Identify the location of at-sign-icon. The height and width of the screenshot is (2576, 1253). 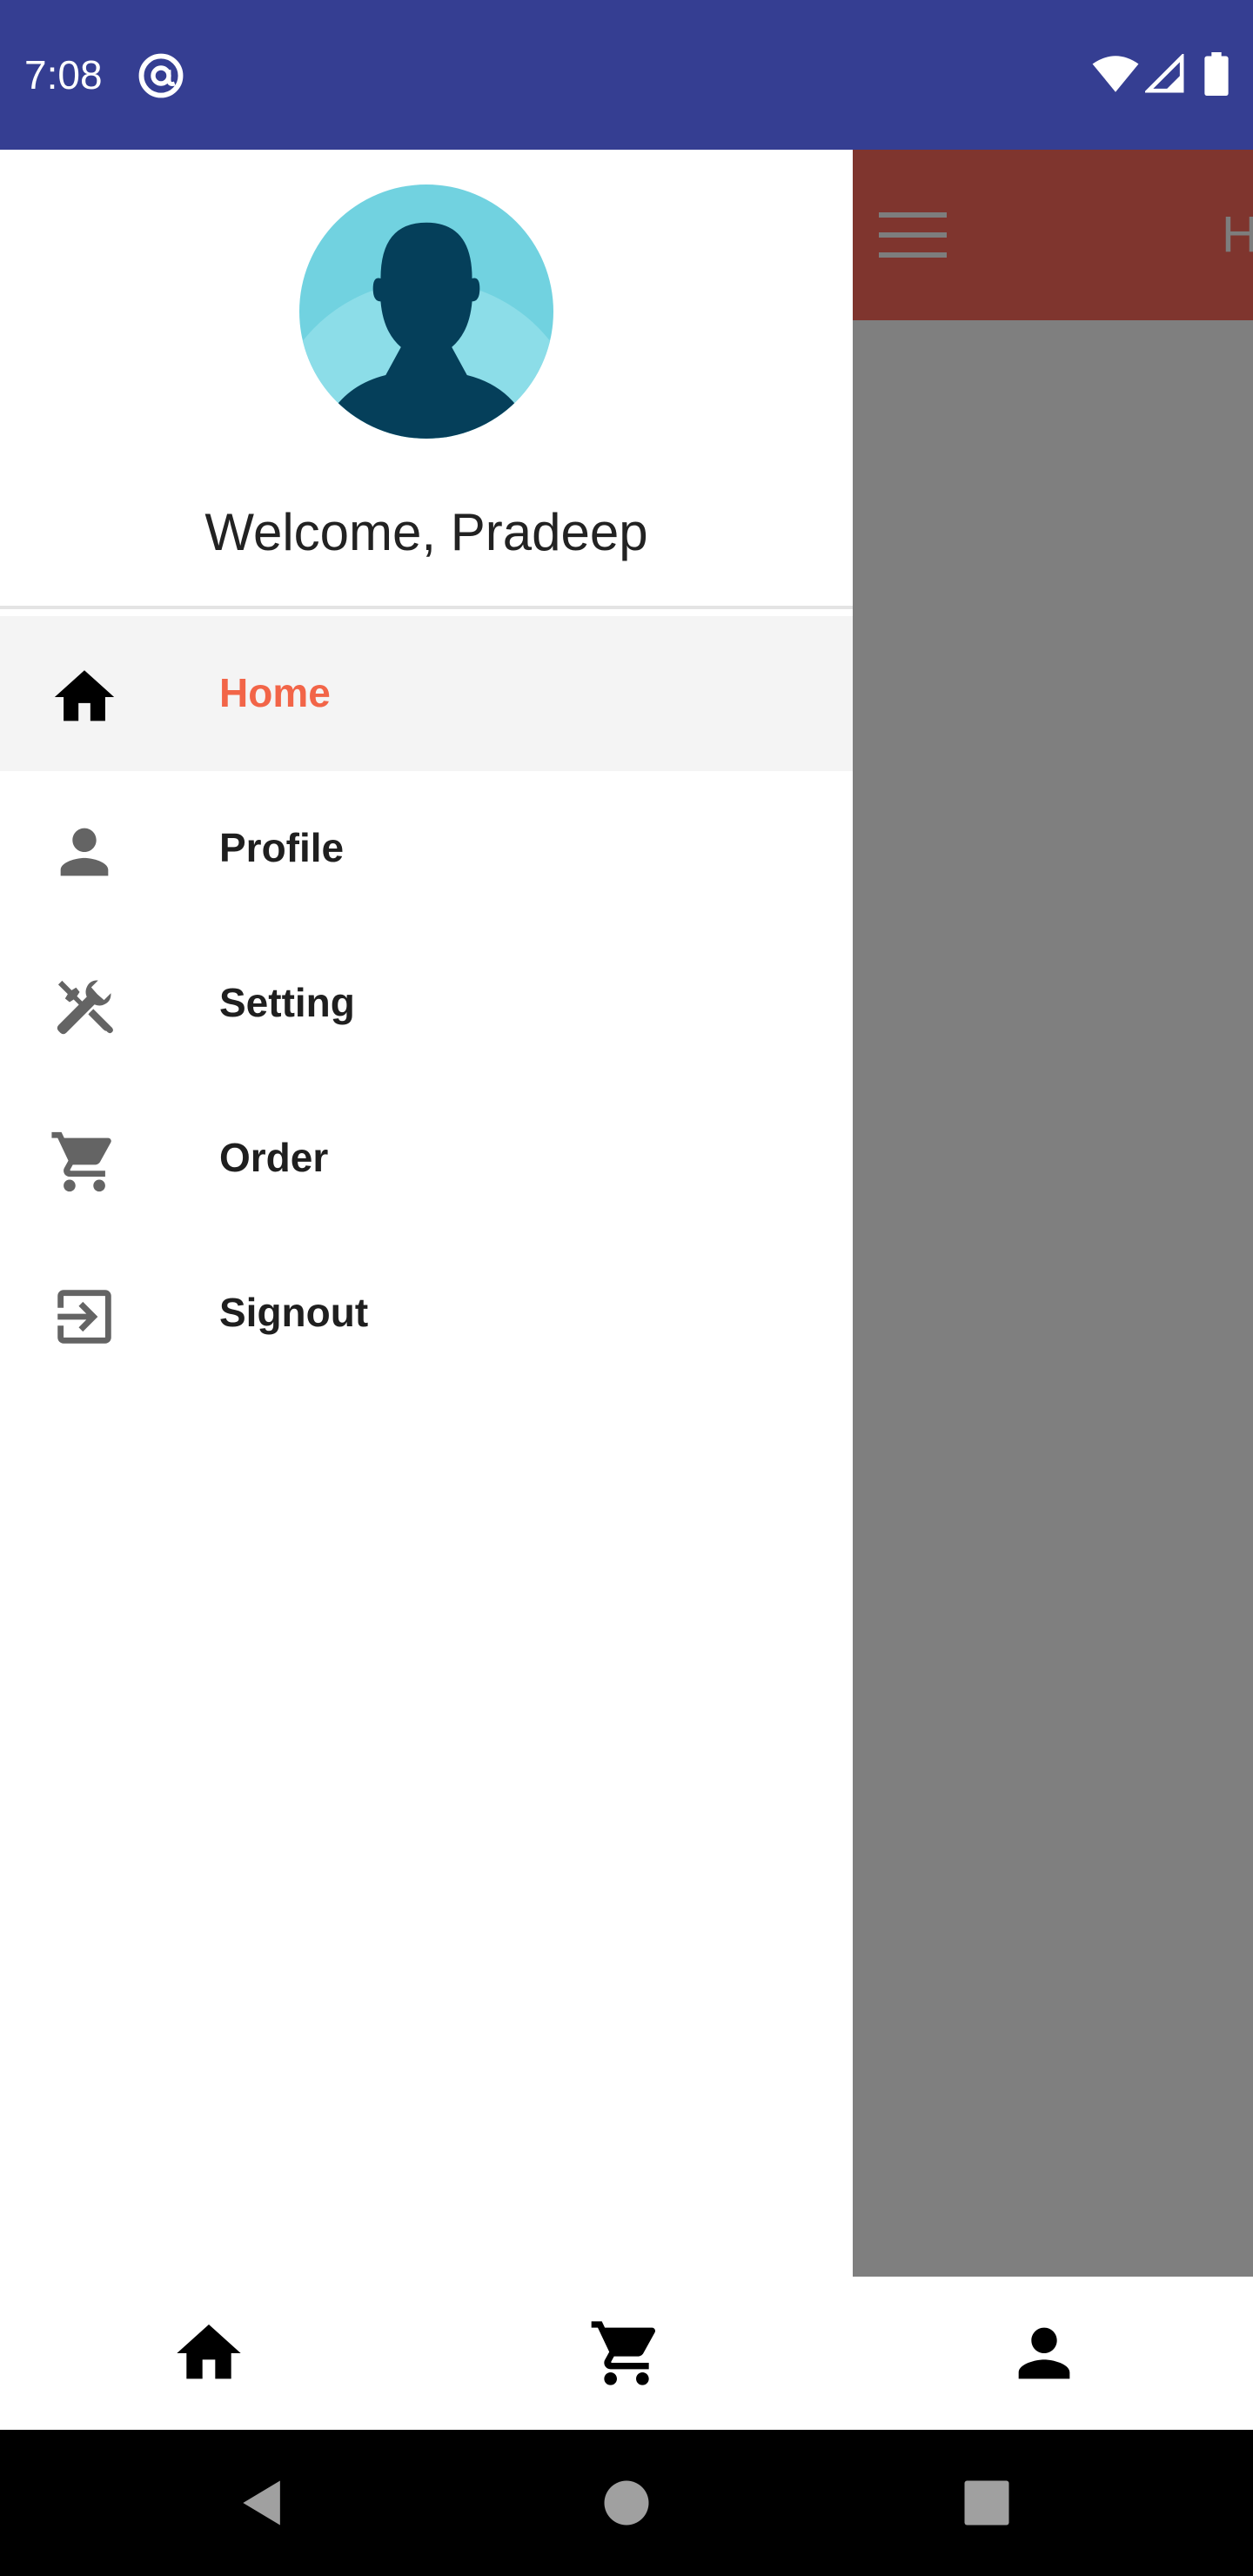
(161, 75).